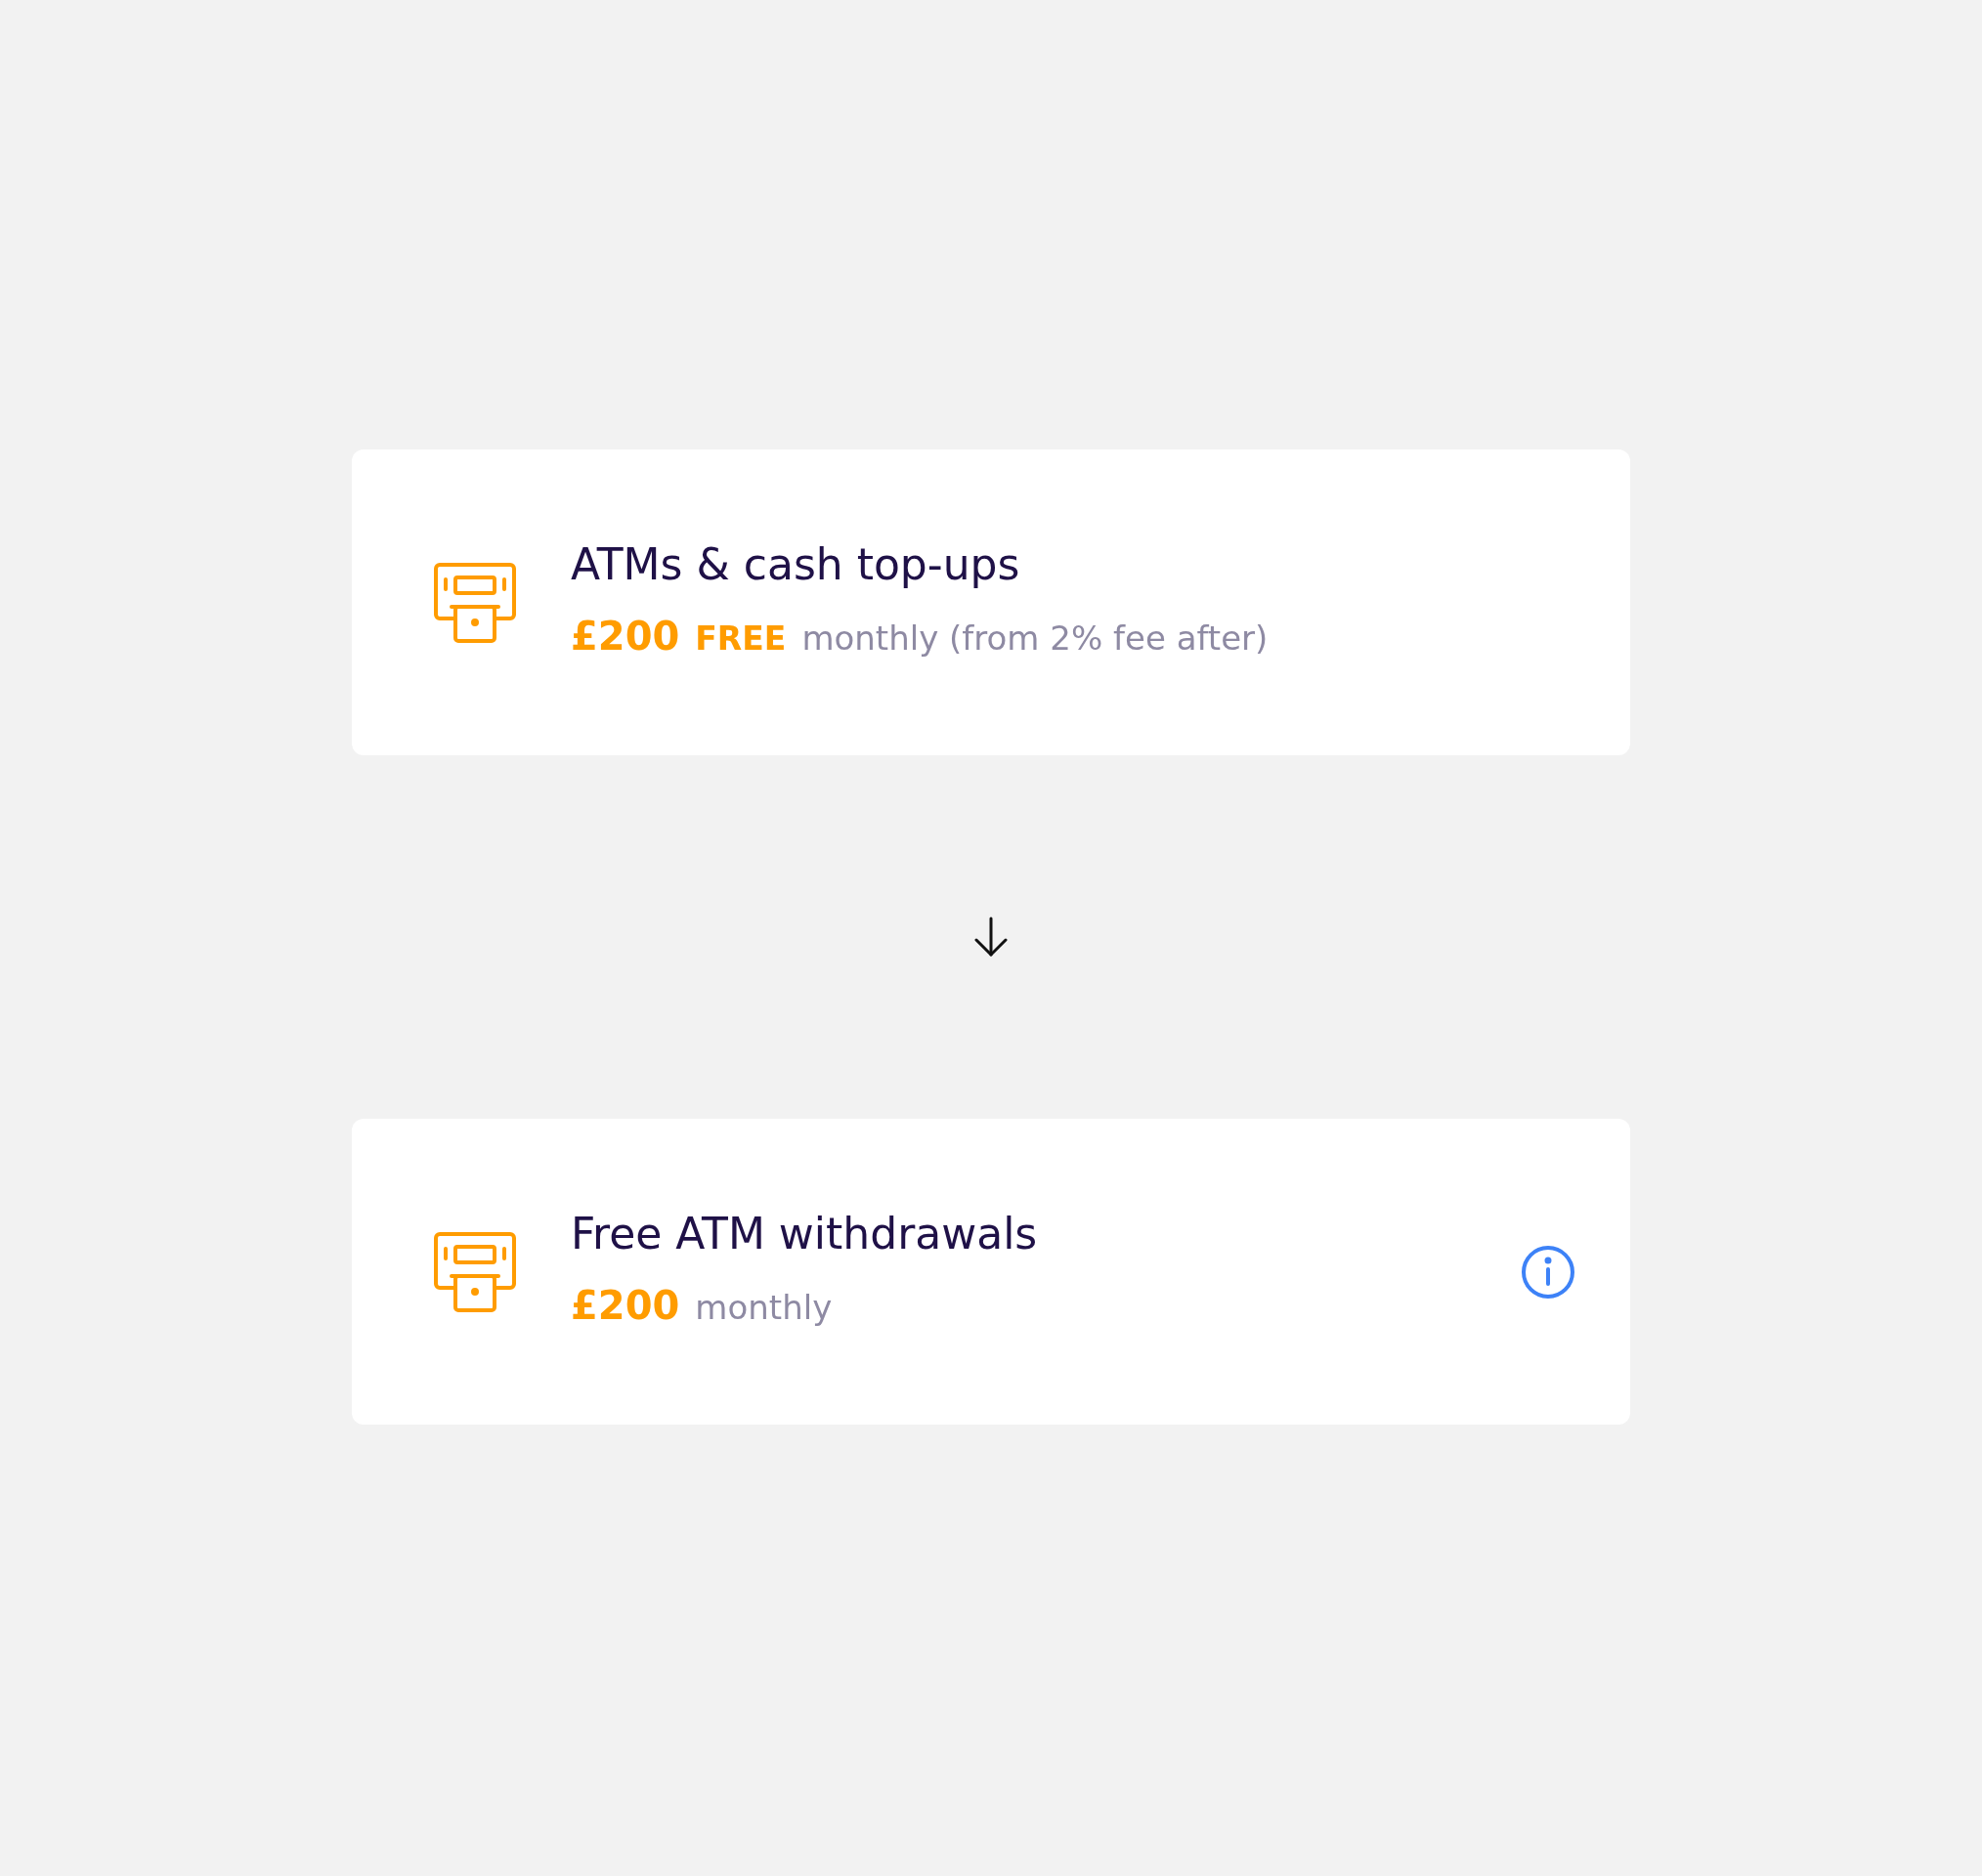 Image resolution: width=1982 pixels, height=1876 pixels. What do you see at coordinates (1035, 638) in the screenshot?
I see `detail-text: monthly (from 2% fee after)` at bounding box center [1035, 638].